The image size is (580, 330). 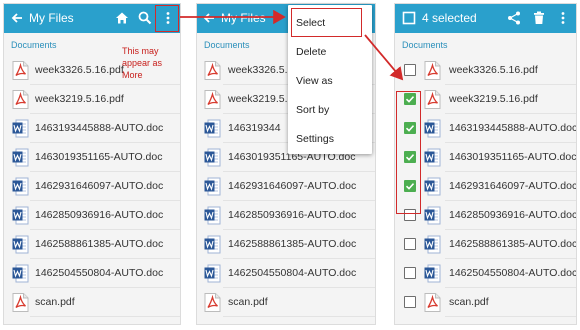 I want to click on menu-item-label: View as, so click(x=314, y=81).